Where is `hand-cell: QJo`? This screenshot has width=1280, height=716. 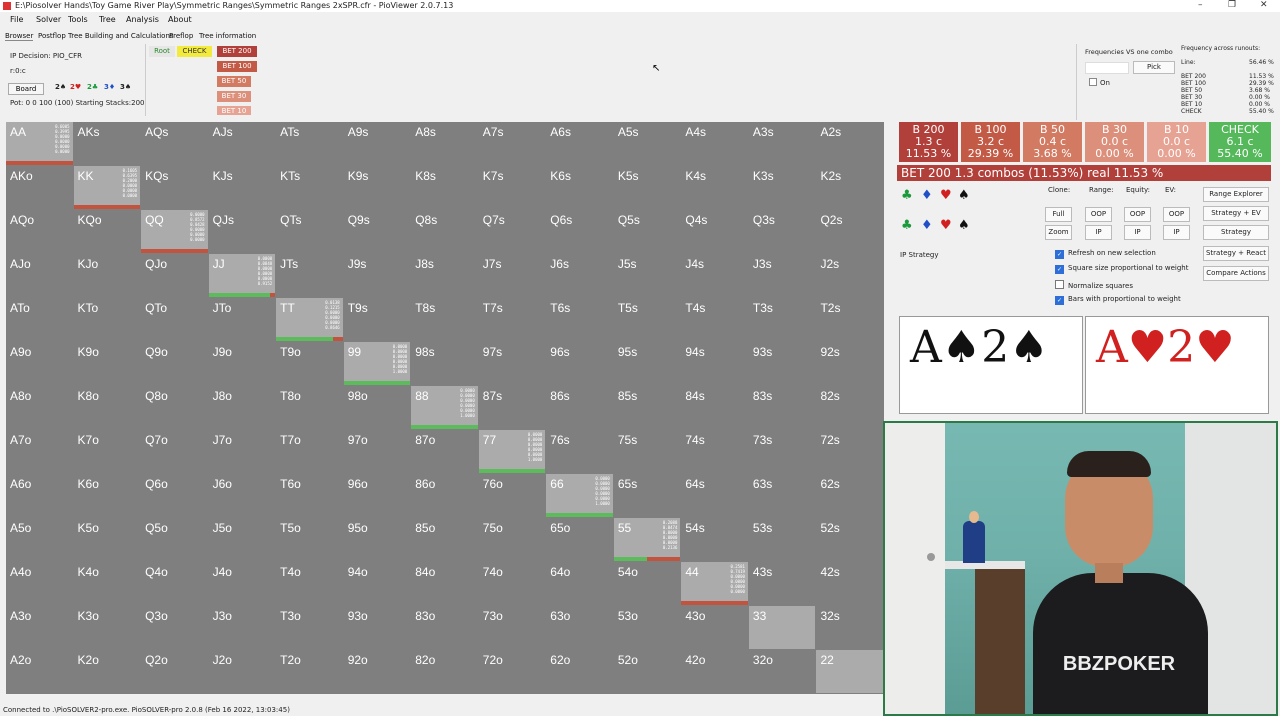
hand-cell: QJo is located at coordinates (174, 275).